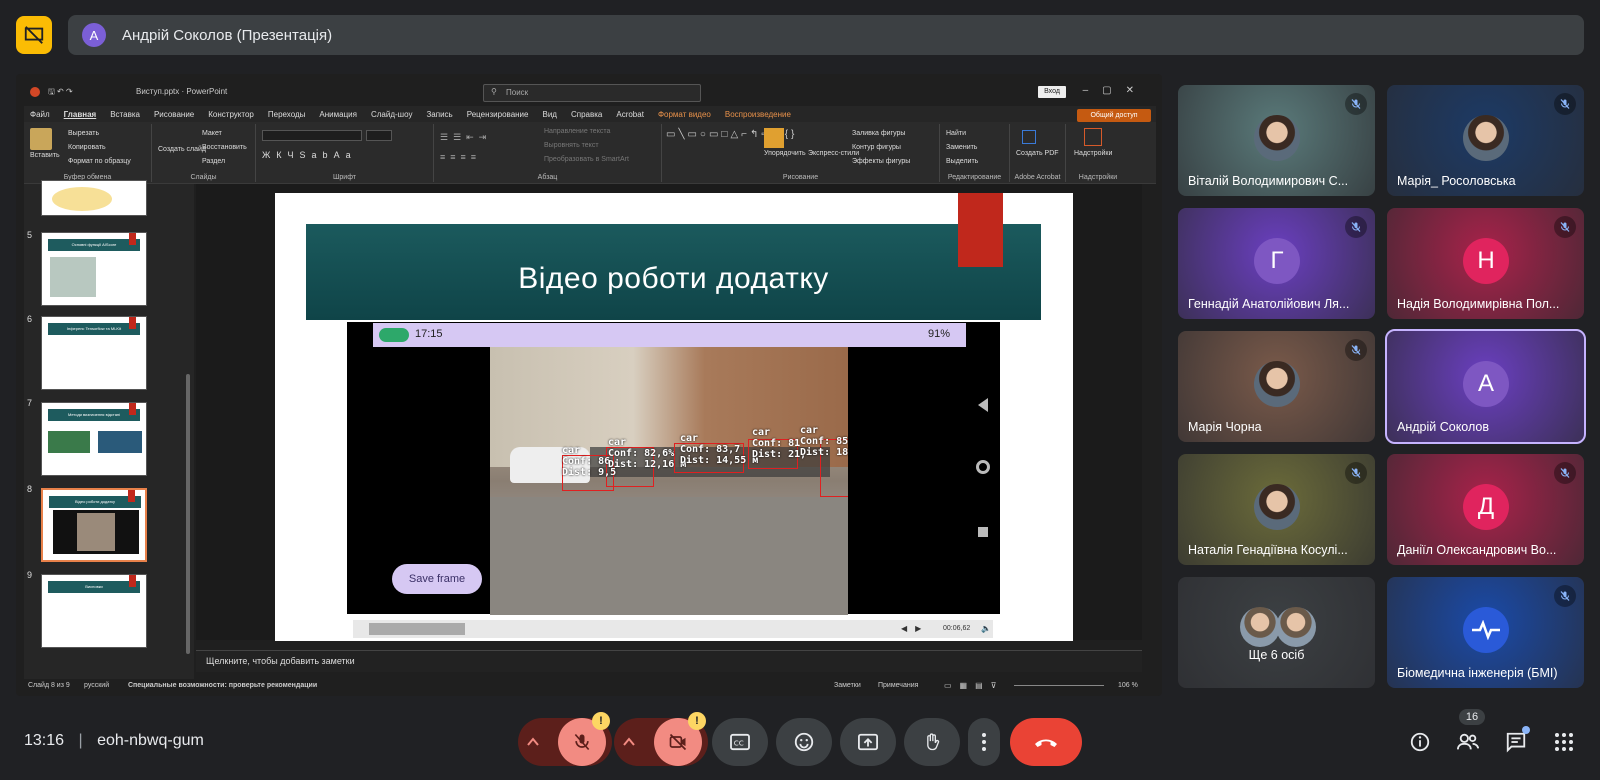  I want to click on cut-button: Вырезать, so click(83, 133).